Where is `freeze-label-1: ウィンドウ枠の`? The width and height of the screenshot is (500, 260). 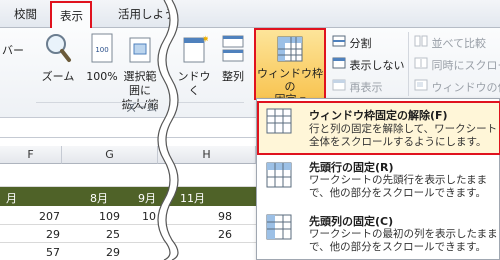 freeze-label-1: ウィンドウ枠の is located at coordinates (290, 80).